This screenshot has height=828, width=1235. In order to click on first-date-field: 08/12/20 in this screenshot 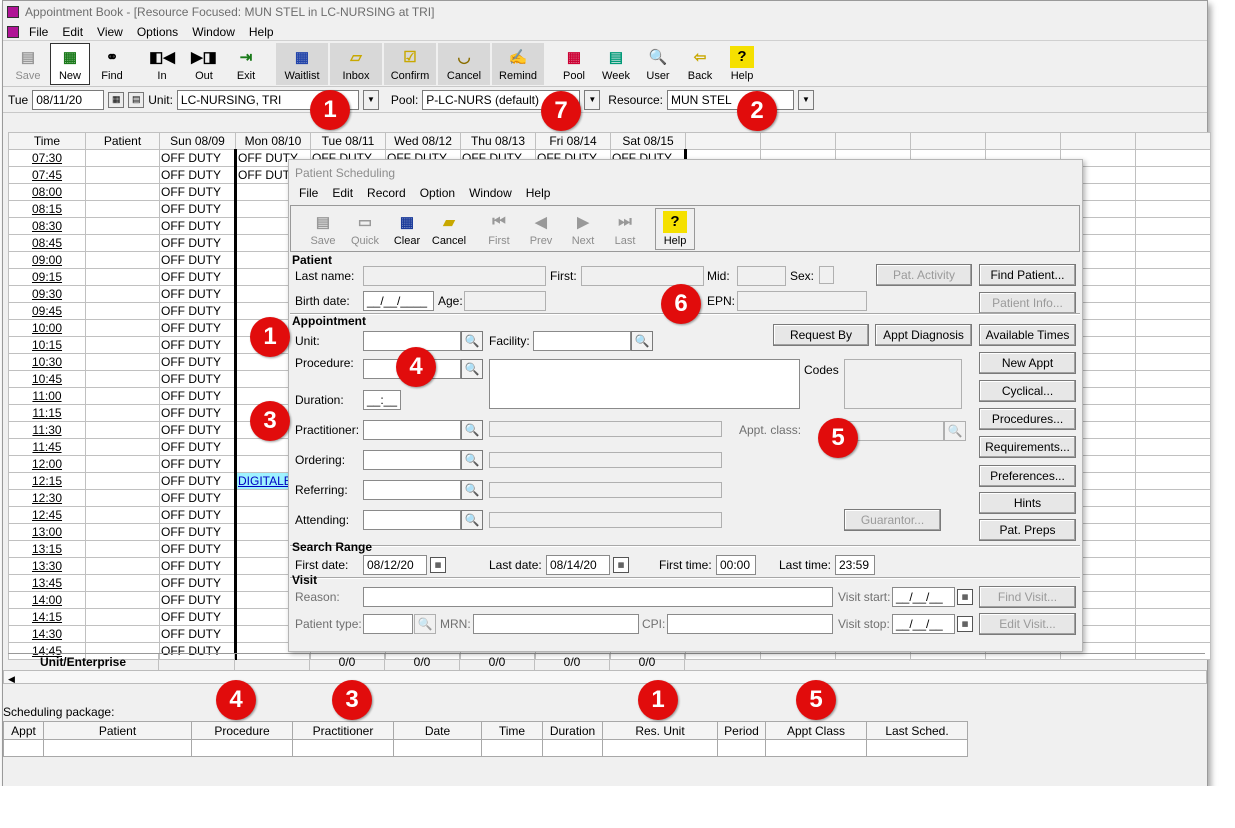, I will do `click(395, 565)`.